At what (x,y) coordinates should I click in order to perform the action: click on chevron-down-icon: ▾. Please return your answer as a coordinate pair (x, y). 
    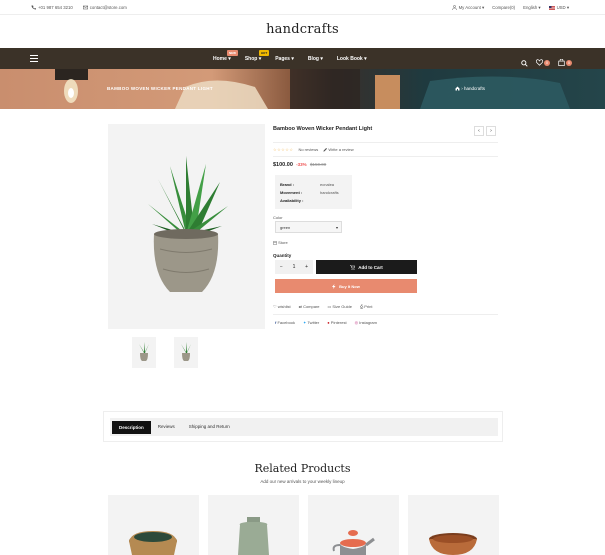
    Looking at the image, I should click on (336, 227).